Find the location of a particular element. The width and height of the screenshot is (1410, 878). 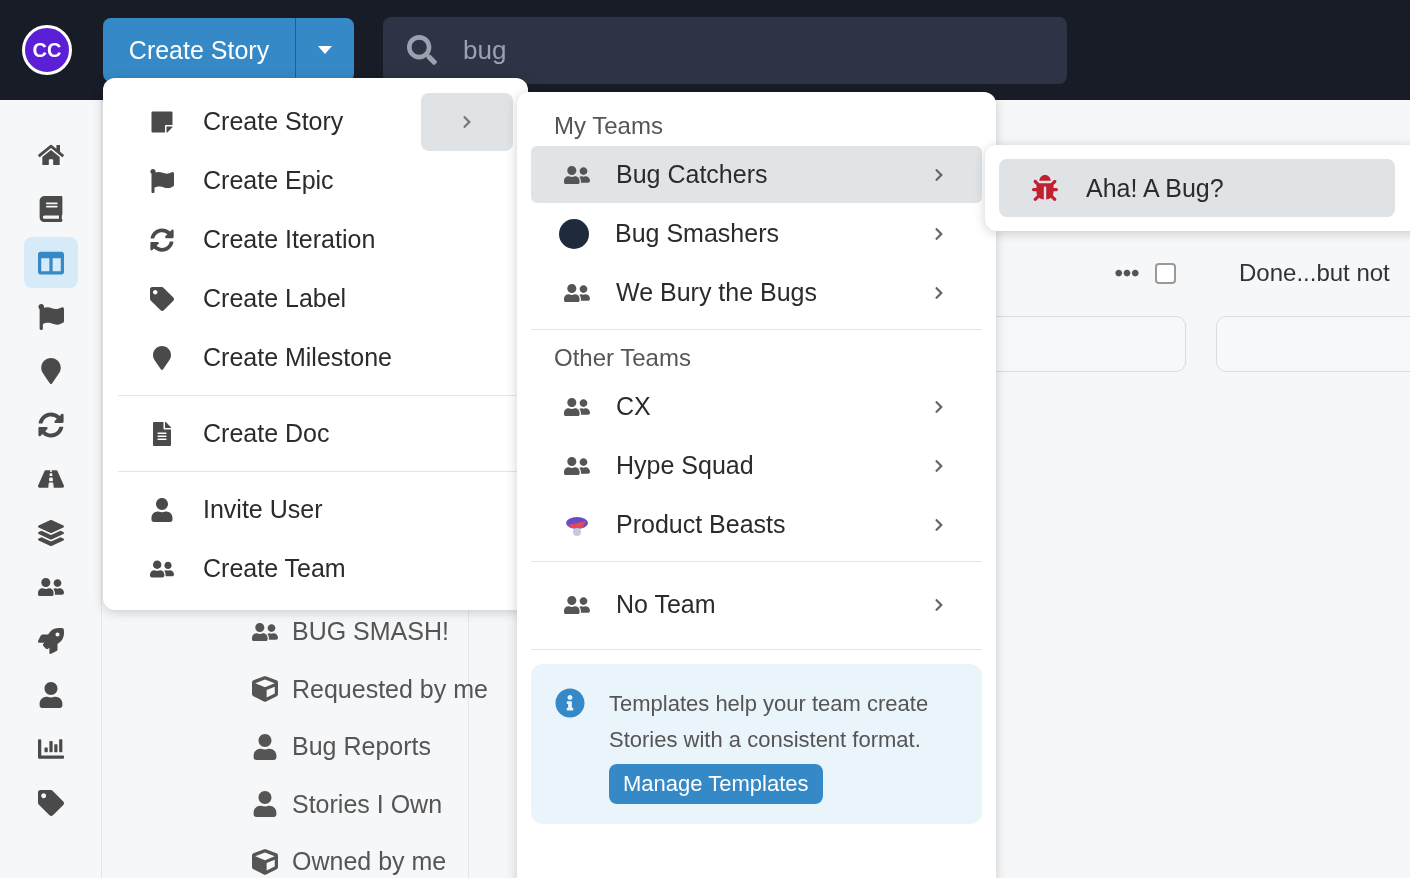

logo: CC is located at coordinates (47, 50).